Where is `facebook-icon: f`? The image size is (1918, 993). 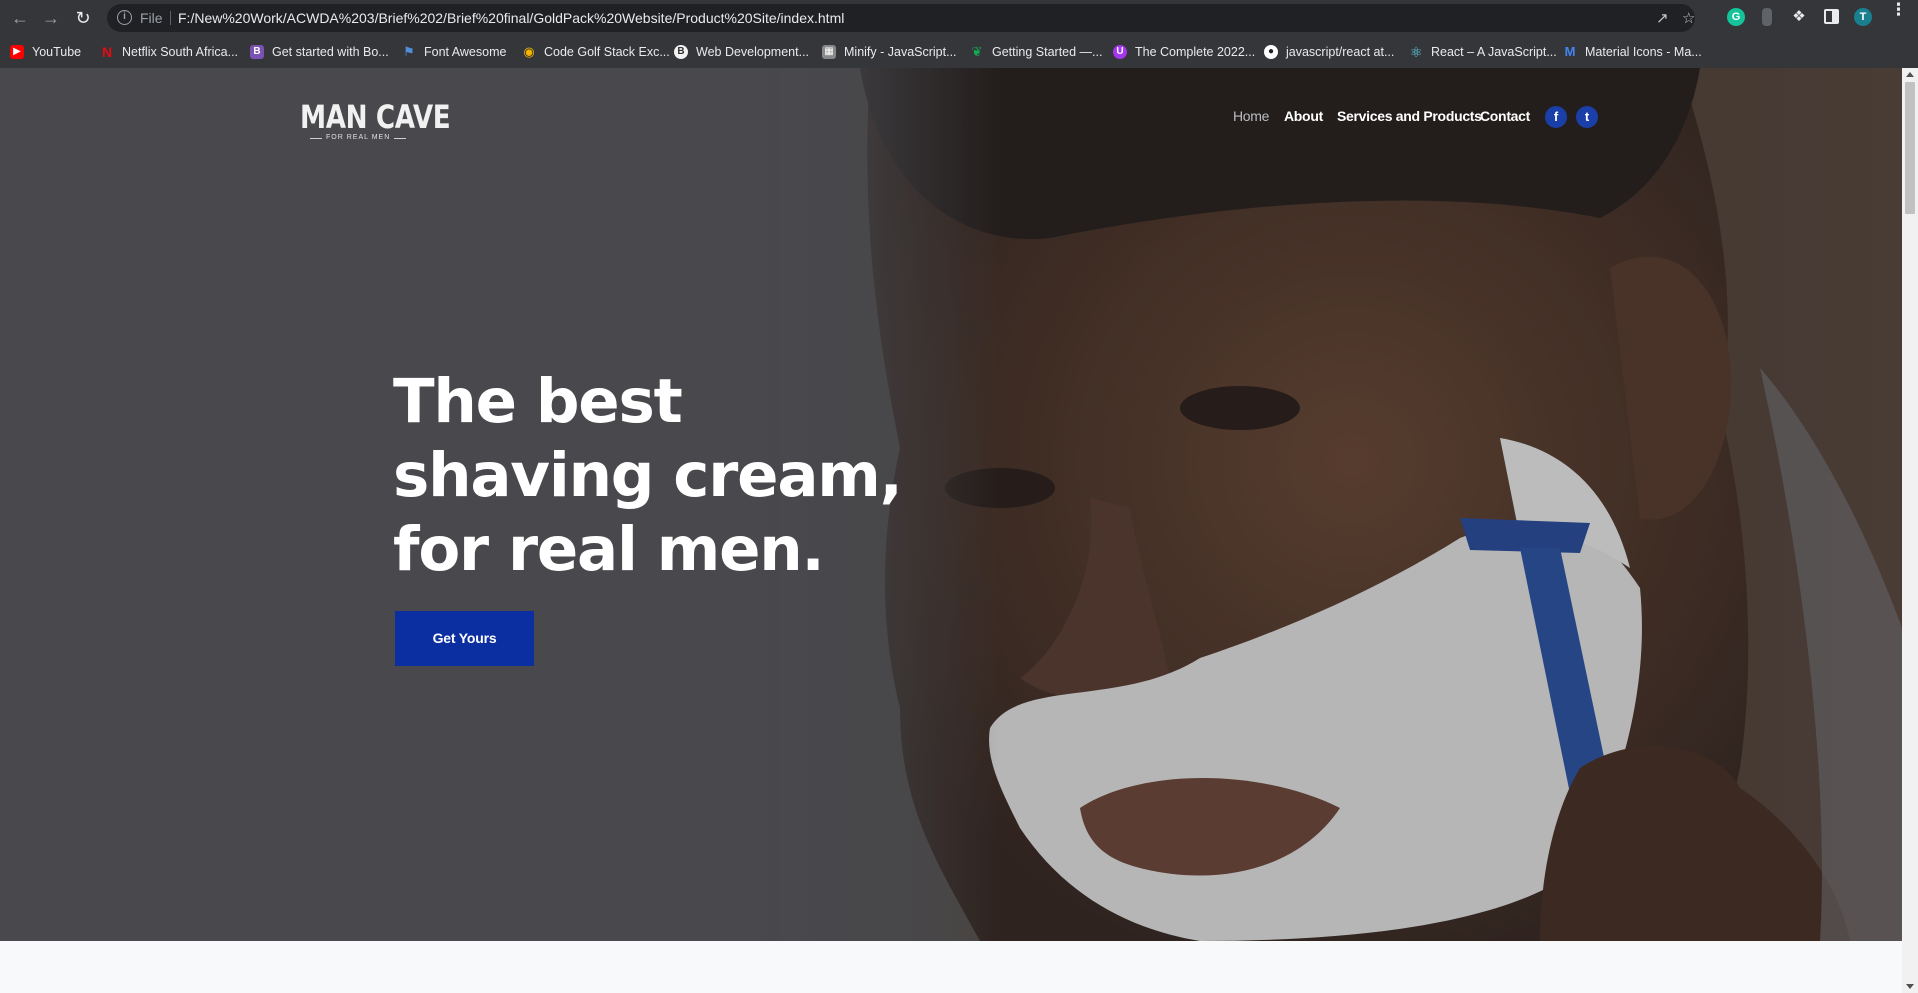
facebook-icon: f is located at coordinates (1556, 117).